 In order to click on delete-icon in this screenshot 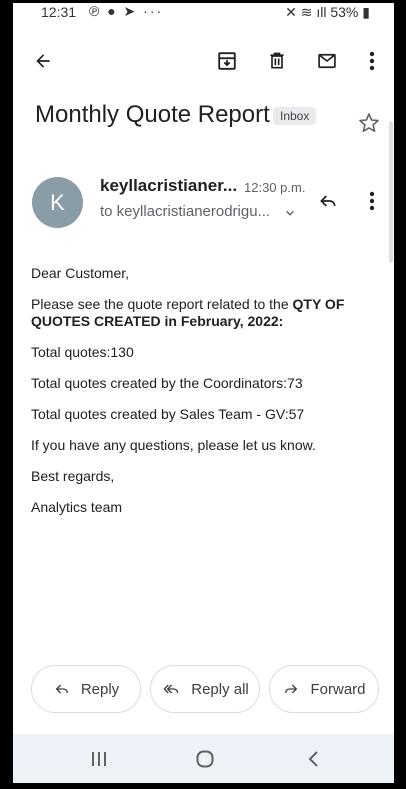, I will do `click(277, 61)`.